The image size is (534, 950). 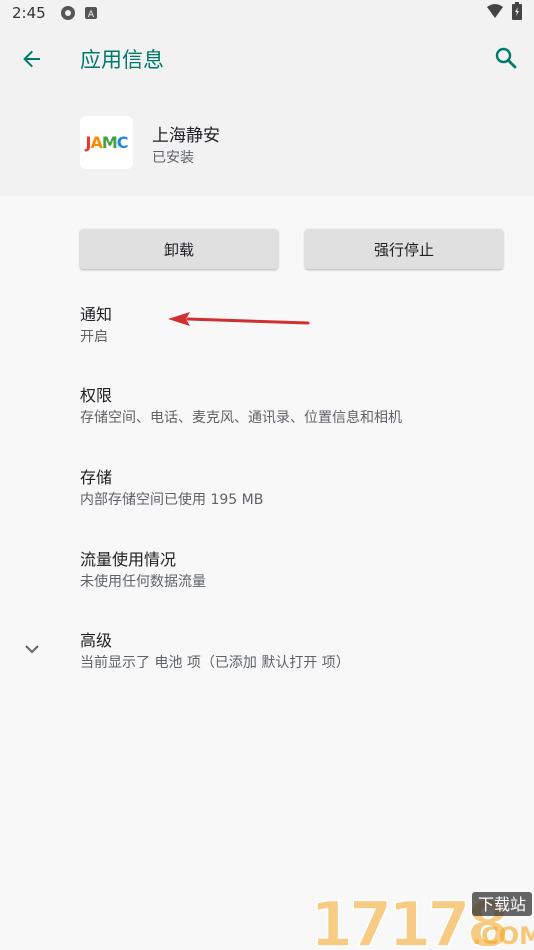 What do you see at coordinates (96, 477) in the screenshot?
I see `pref-title: 存储` at bounding box center [96, 477].